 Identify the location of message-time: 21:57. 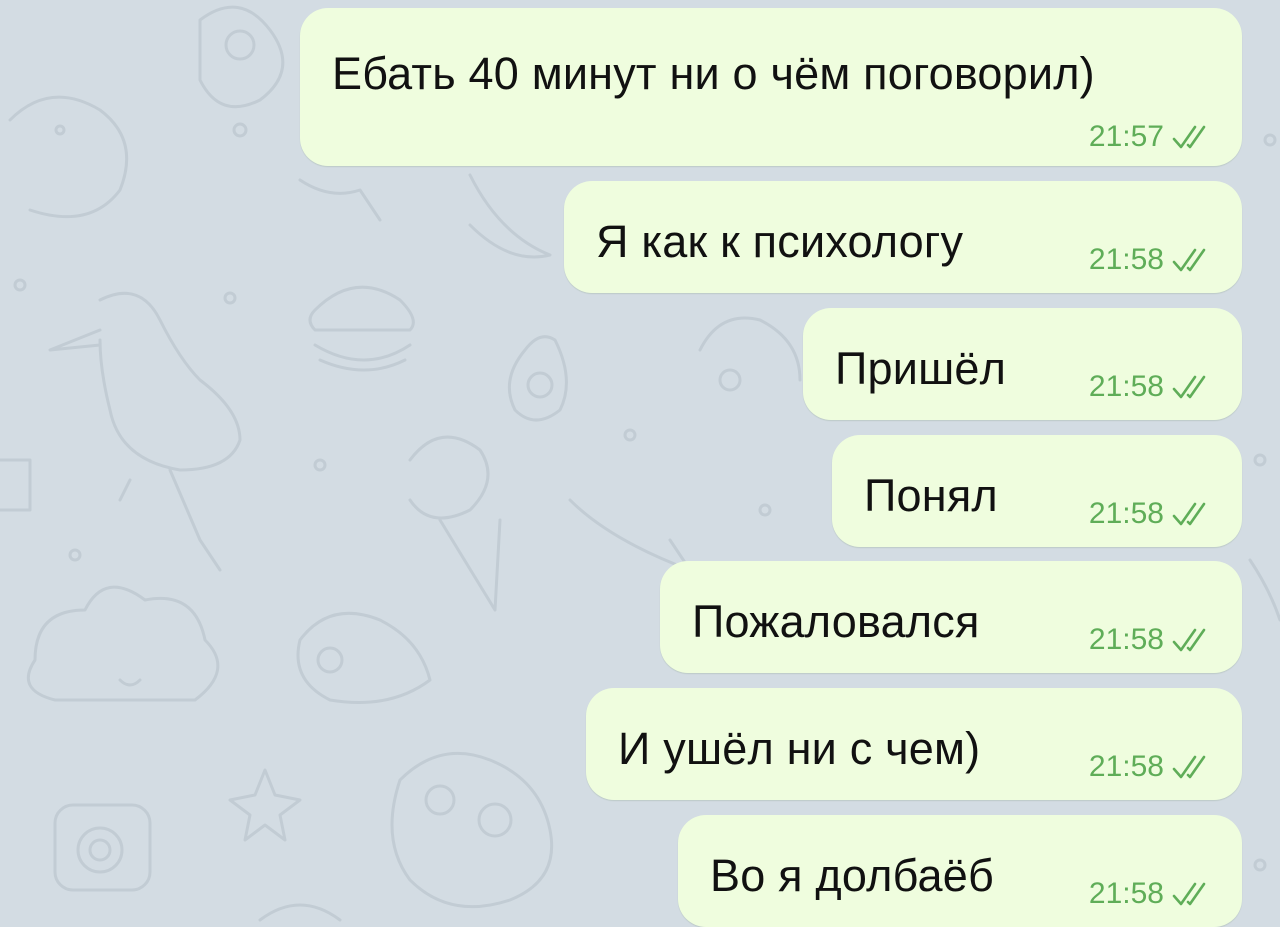
(1126, 136).